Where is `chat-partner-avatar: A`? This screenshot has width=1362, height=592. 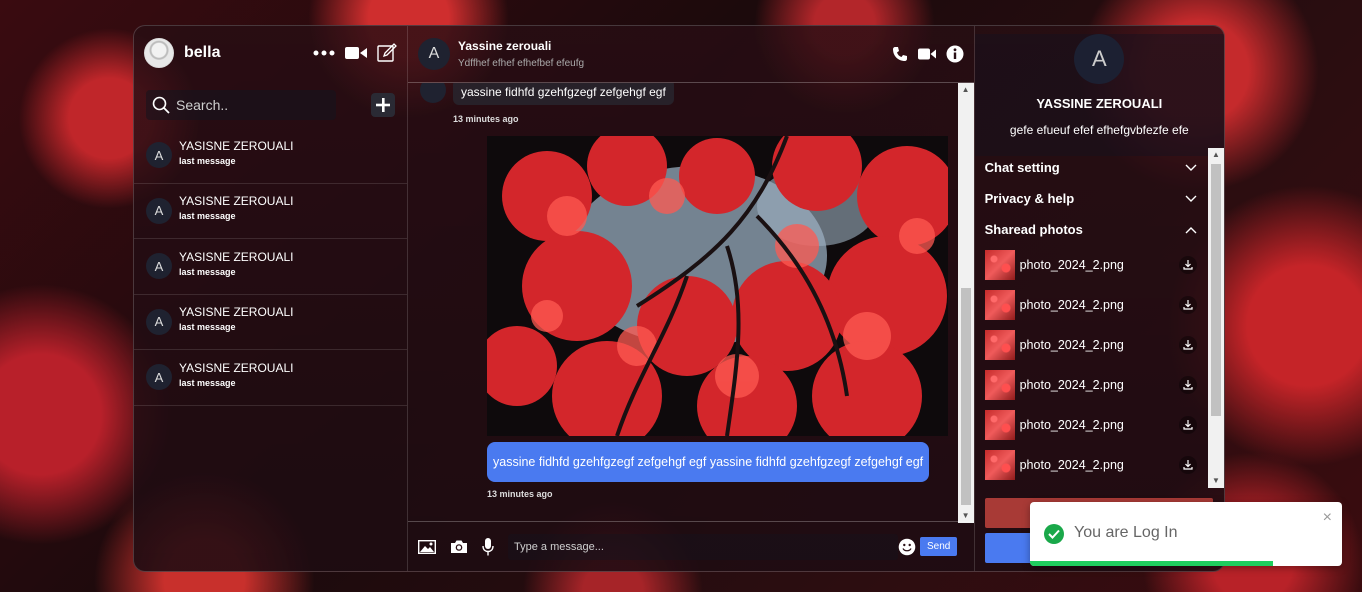
chat-partner-avatar: A is located at coordinates (434, 54).